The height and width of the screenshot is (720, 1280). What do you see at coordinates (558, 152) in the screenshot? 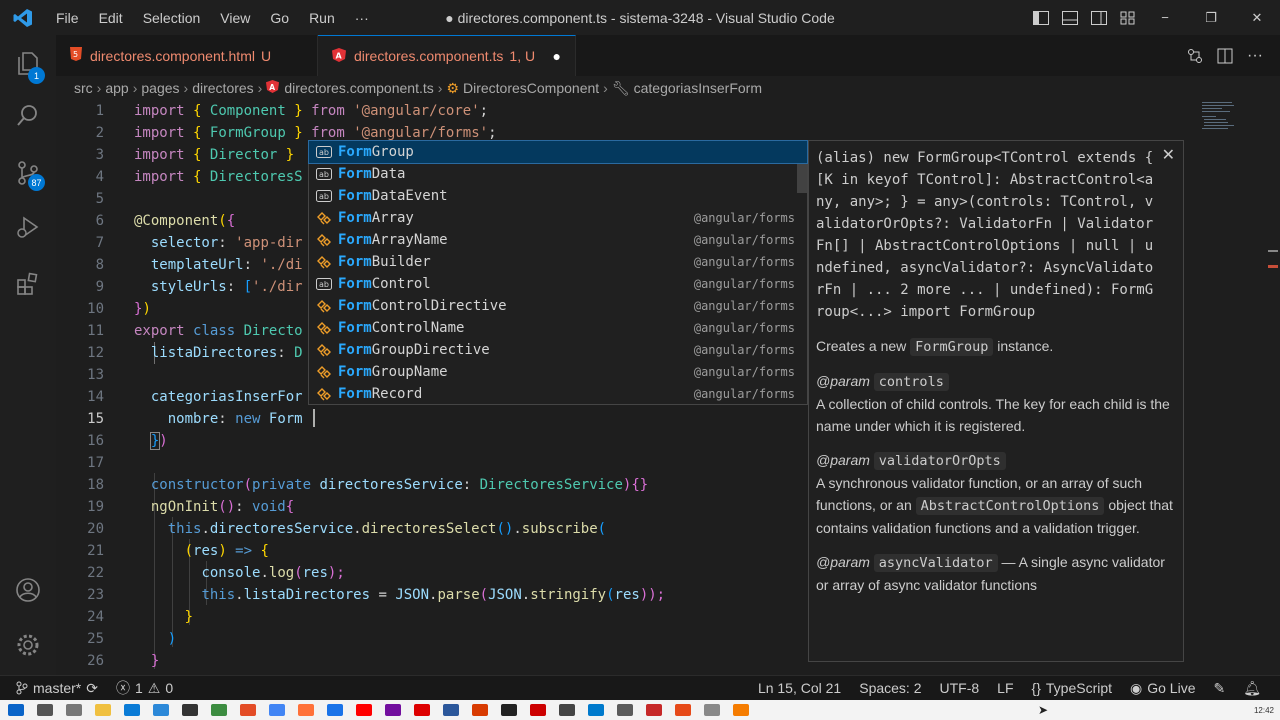
I see `suggestion-item: ab FormGroup` at bounding box center [558, 152].